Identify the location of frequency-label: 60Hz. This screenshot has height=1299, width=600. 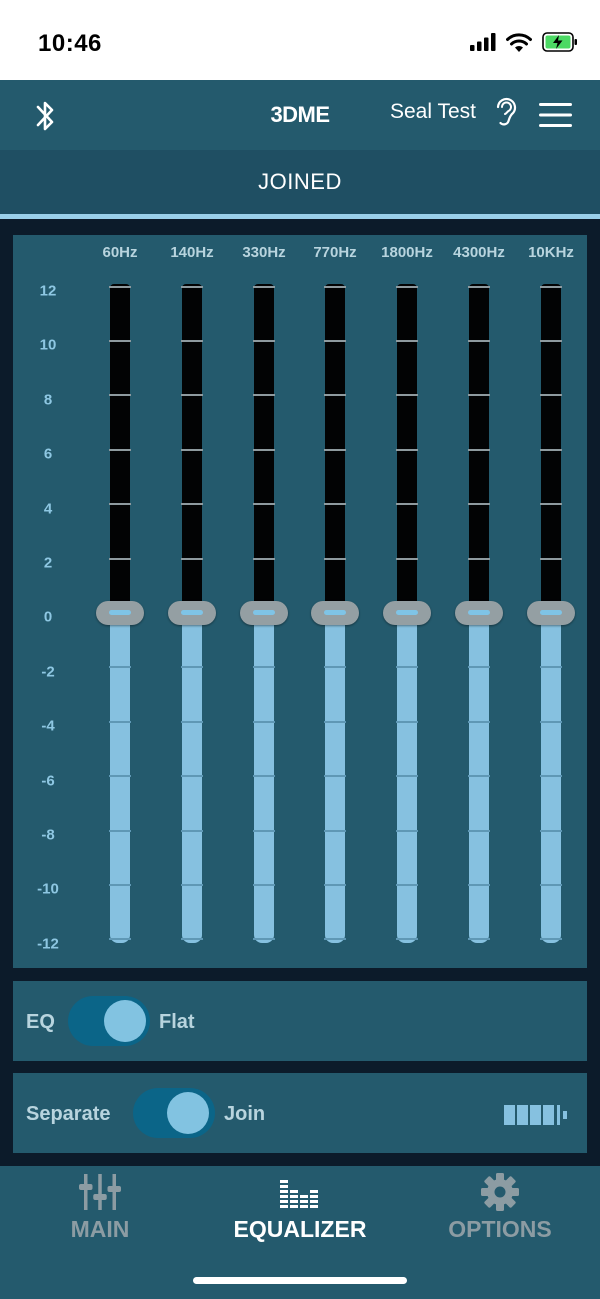
(120, 252).